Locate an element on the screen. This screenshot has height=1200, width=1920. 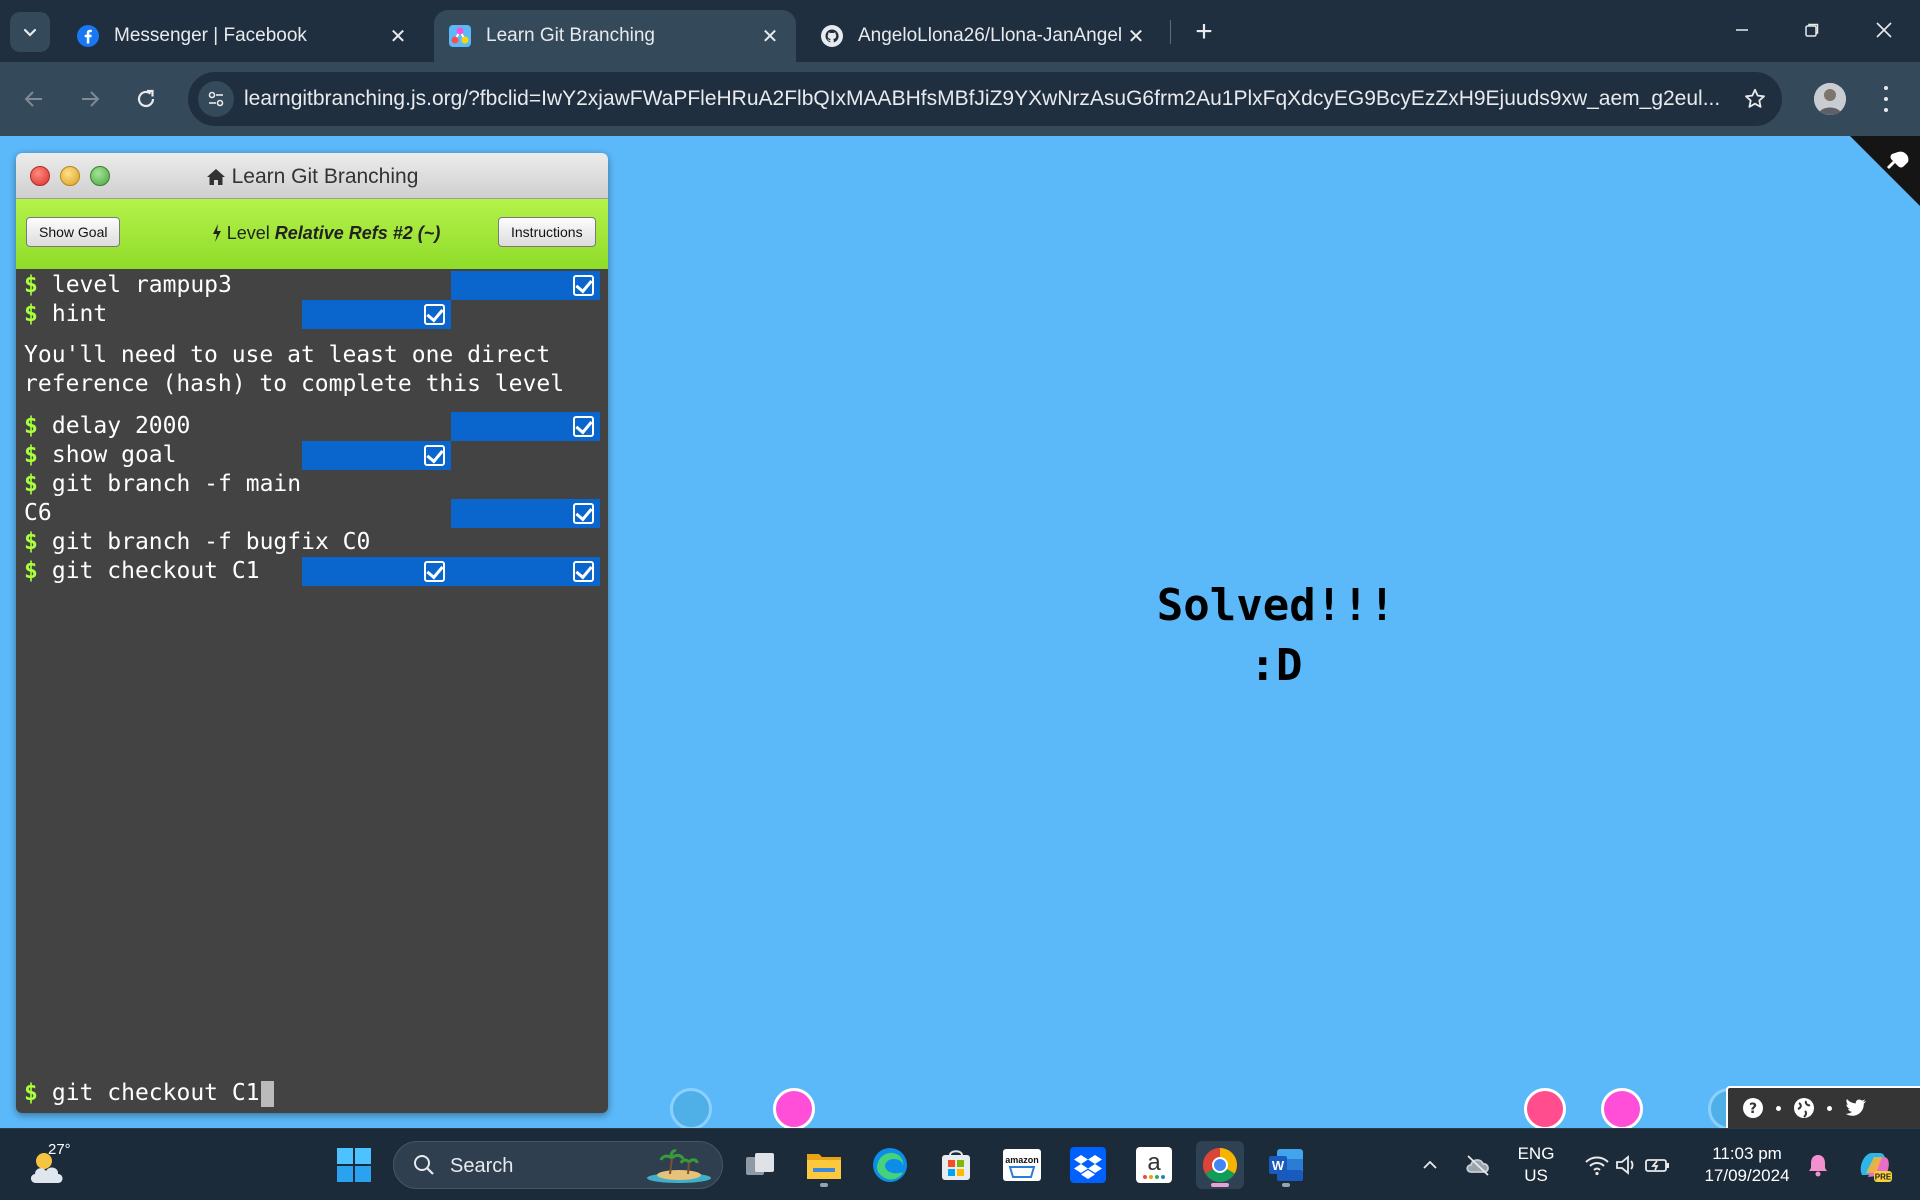
word-icon: W is located at coordinates (1286, 1165).